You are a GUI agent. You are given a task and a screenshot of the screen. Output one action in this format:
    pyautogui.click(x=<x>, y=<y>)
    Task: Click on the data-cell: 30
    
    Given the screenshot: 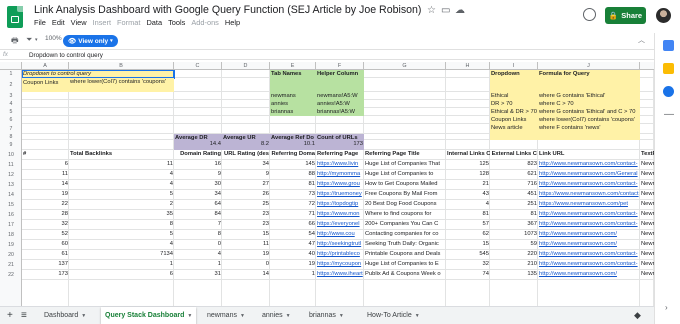 What is the action you would take?
    pyautogui.click(x=198, y=185)
    